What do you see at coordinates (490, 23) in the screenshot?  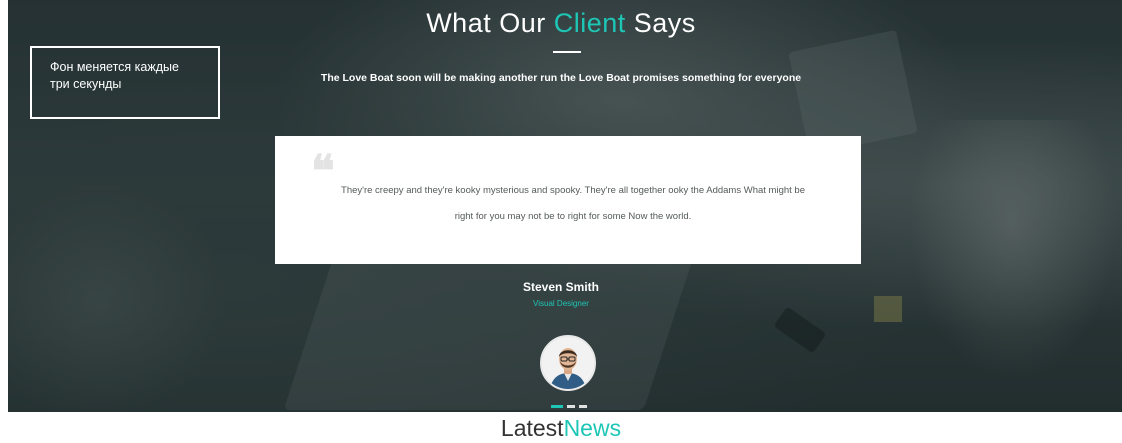 I see `section-title-part1: What Our` at bounding box center [490, 23].